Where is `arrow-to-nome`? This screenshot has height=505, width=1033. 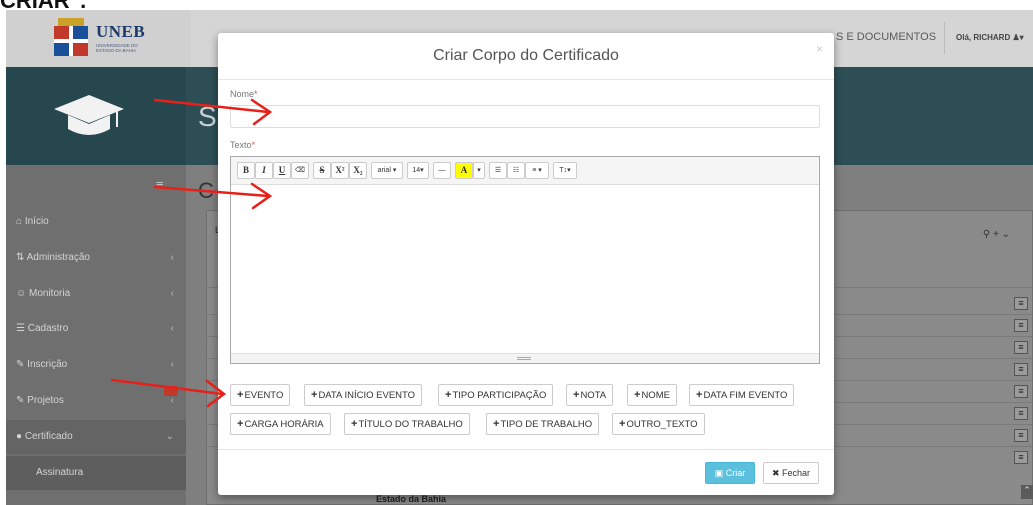 arrow-to-nome is located at coordinates (213, 112).